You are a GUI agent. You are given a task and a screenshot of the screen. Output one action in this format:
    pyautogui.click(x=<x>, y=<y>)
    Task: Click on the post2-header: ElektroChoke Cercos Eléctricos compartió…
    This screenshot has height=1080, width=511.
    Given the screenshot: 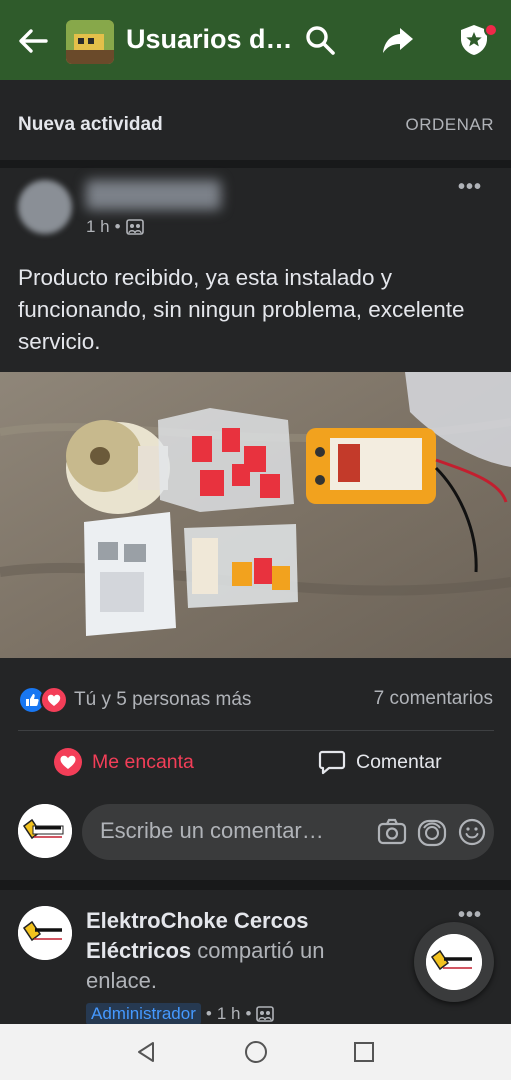 What is the action you would take?
    pyautogui.click(x=241, y=951)
    